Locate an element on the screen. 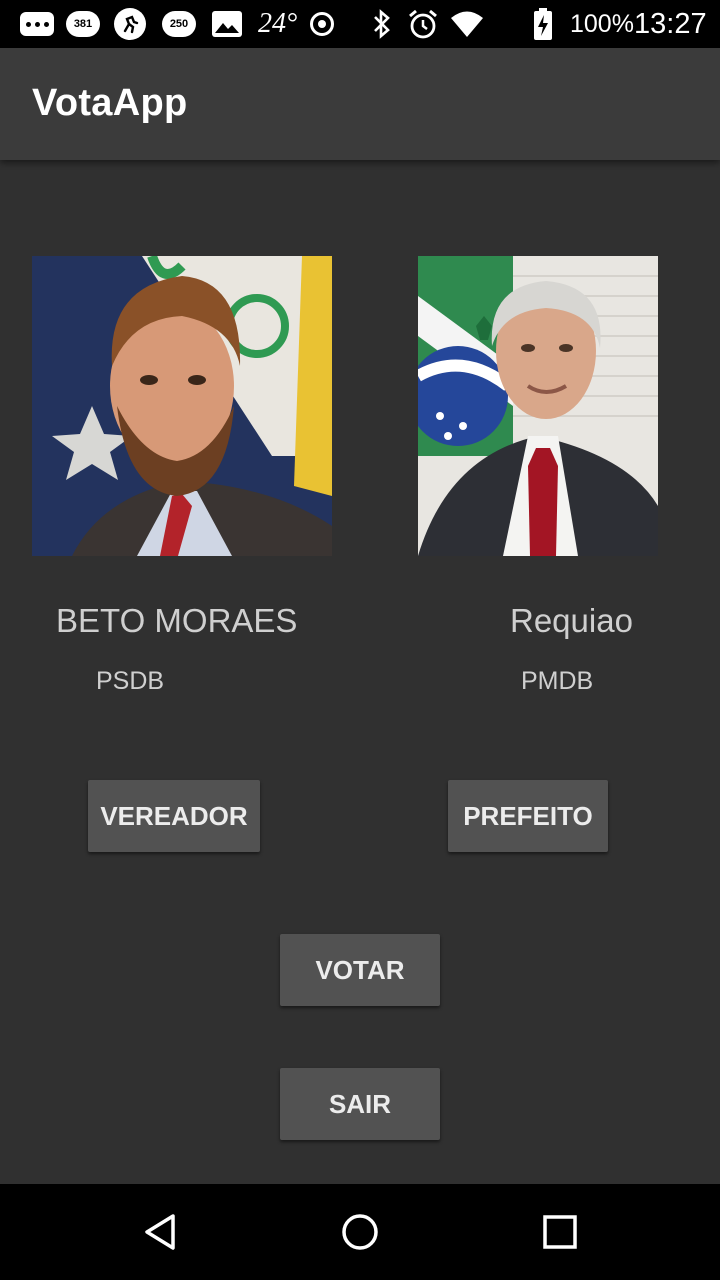  mail-count-icon: 250 is located at coordinates (179, 24).